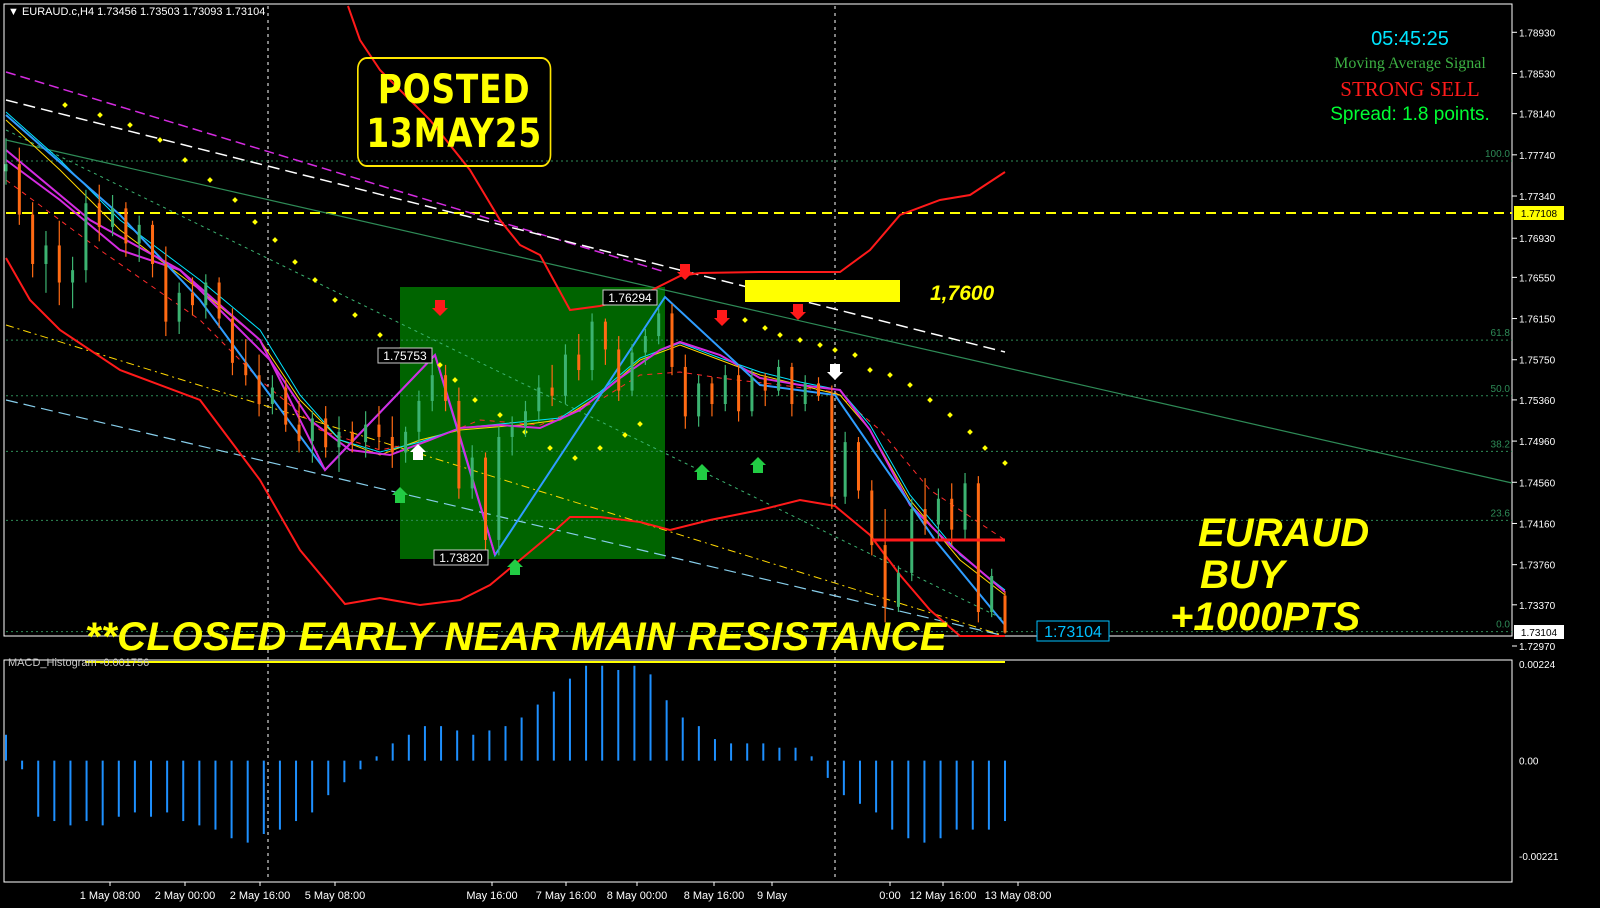  I want to click on ohlc-values: 1.73456 1.73503 1.73093 1.73104, so click(181, 12).